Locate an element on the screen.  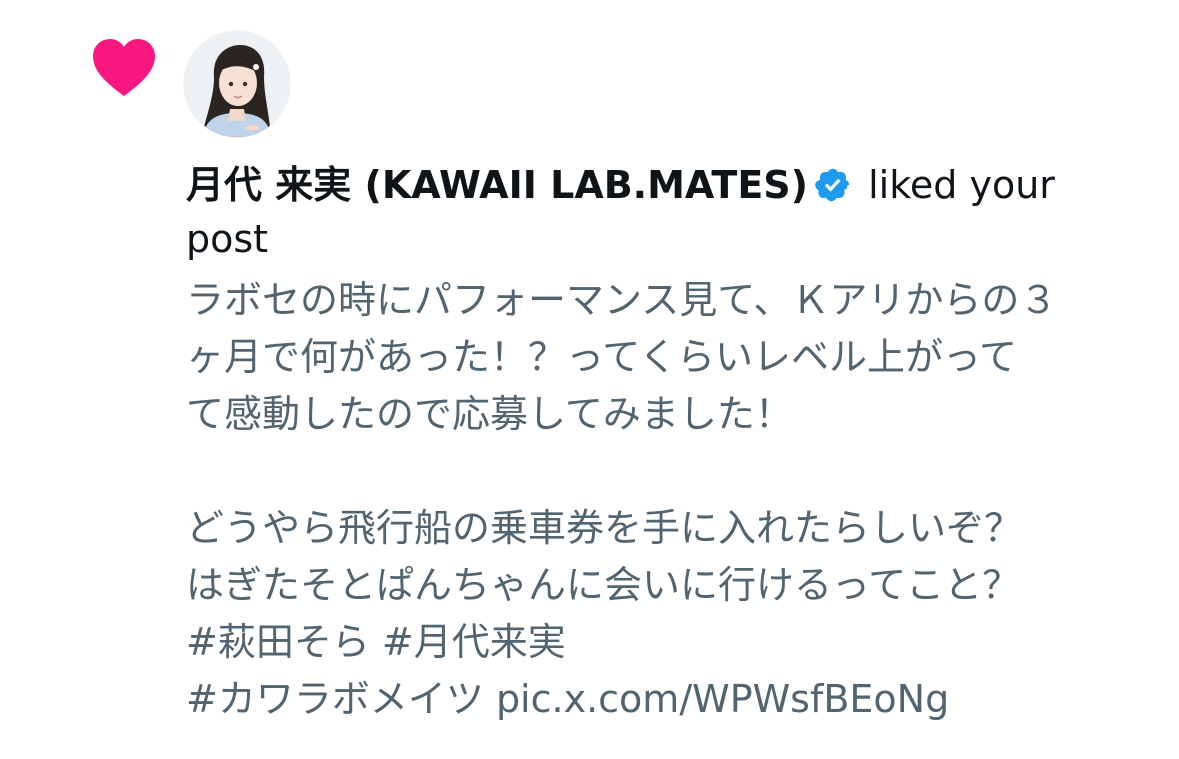
post-line: ヶ月で何があった！？ってくらいレベル上がって is located at coordinates (602, 357).